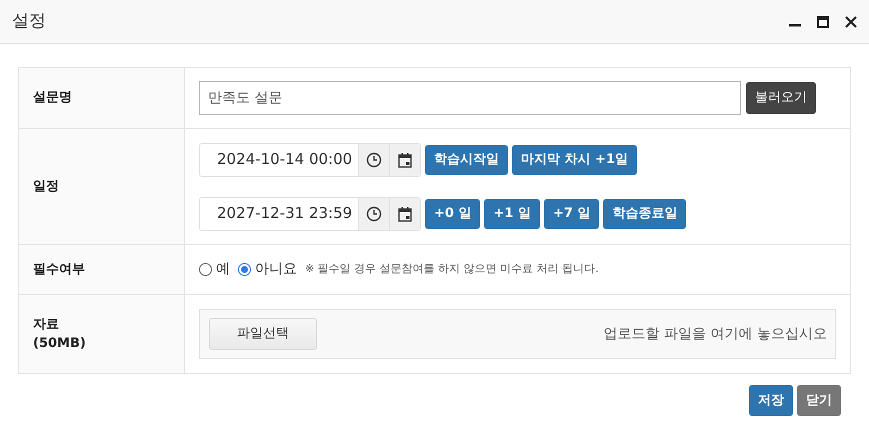 The width and height of the screenshot is (869, 426). I want to click on text-input: 만족도 설문, so click(470, 98).